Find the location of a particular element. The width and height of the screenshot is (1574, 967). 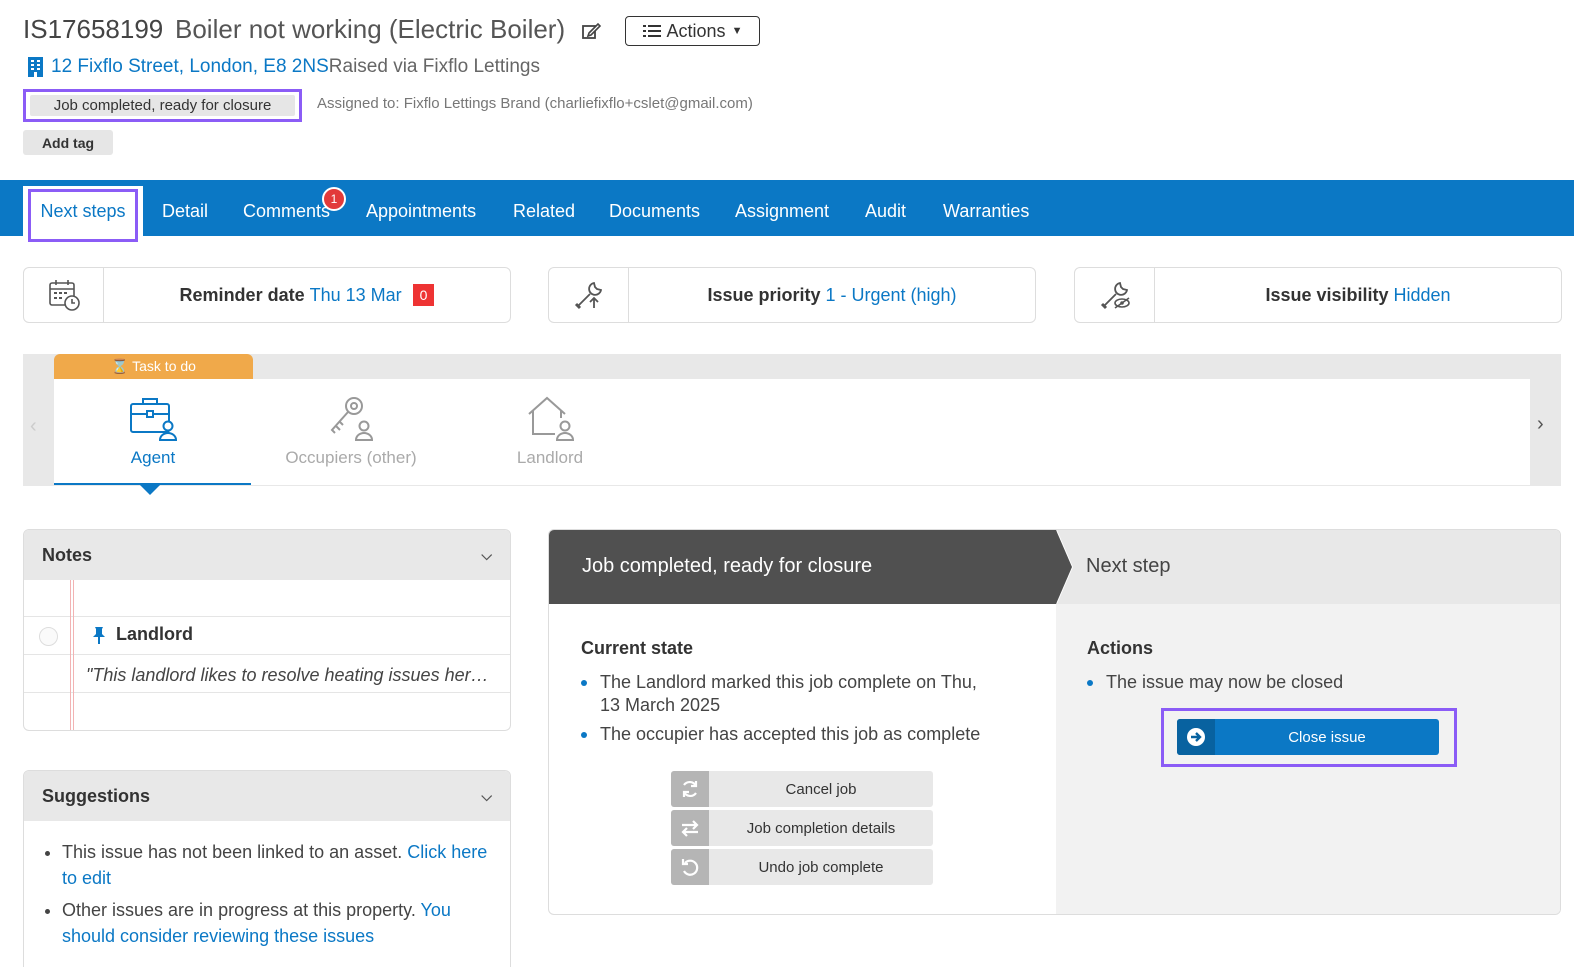

tab-related: Related is located at coordinates (544, 208).